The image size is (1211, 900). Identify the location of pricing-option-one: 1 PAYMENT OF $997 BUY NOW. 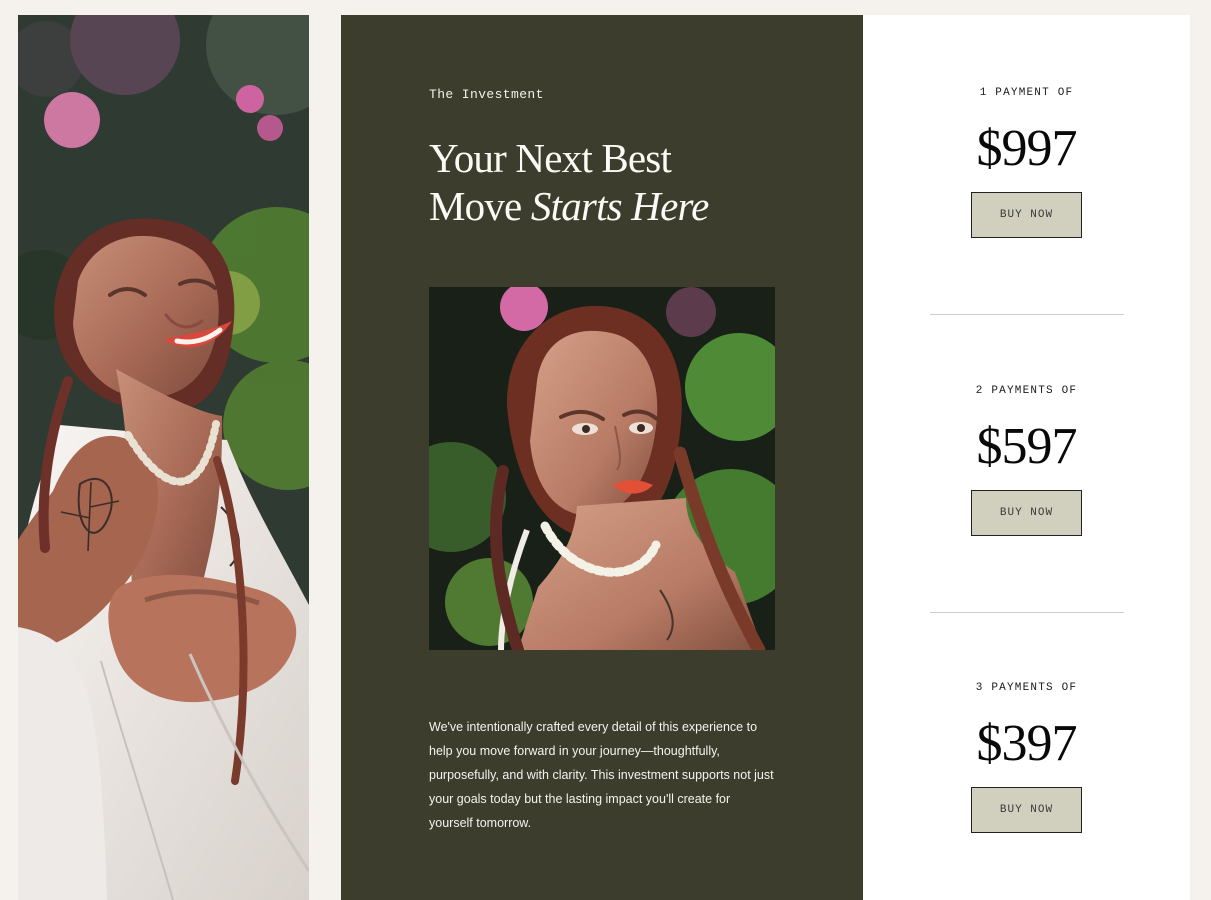
(1026, 162).